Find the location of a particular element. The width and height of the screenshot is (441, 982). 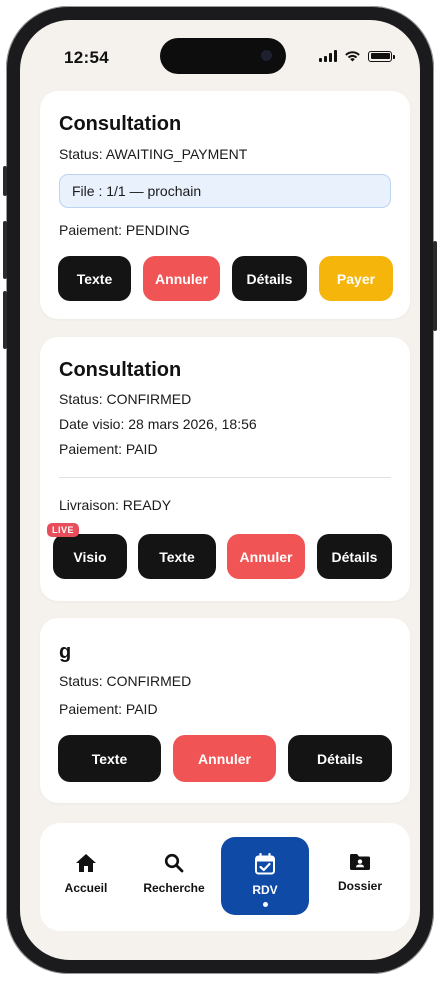

queue-info: File : 1/1 — prochain is located at coordinates (225, 191).